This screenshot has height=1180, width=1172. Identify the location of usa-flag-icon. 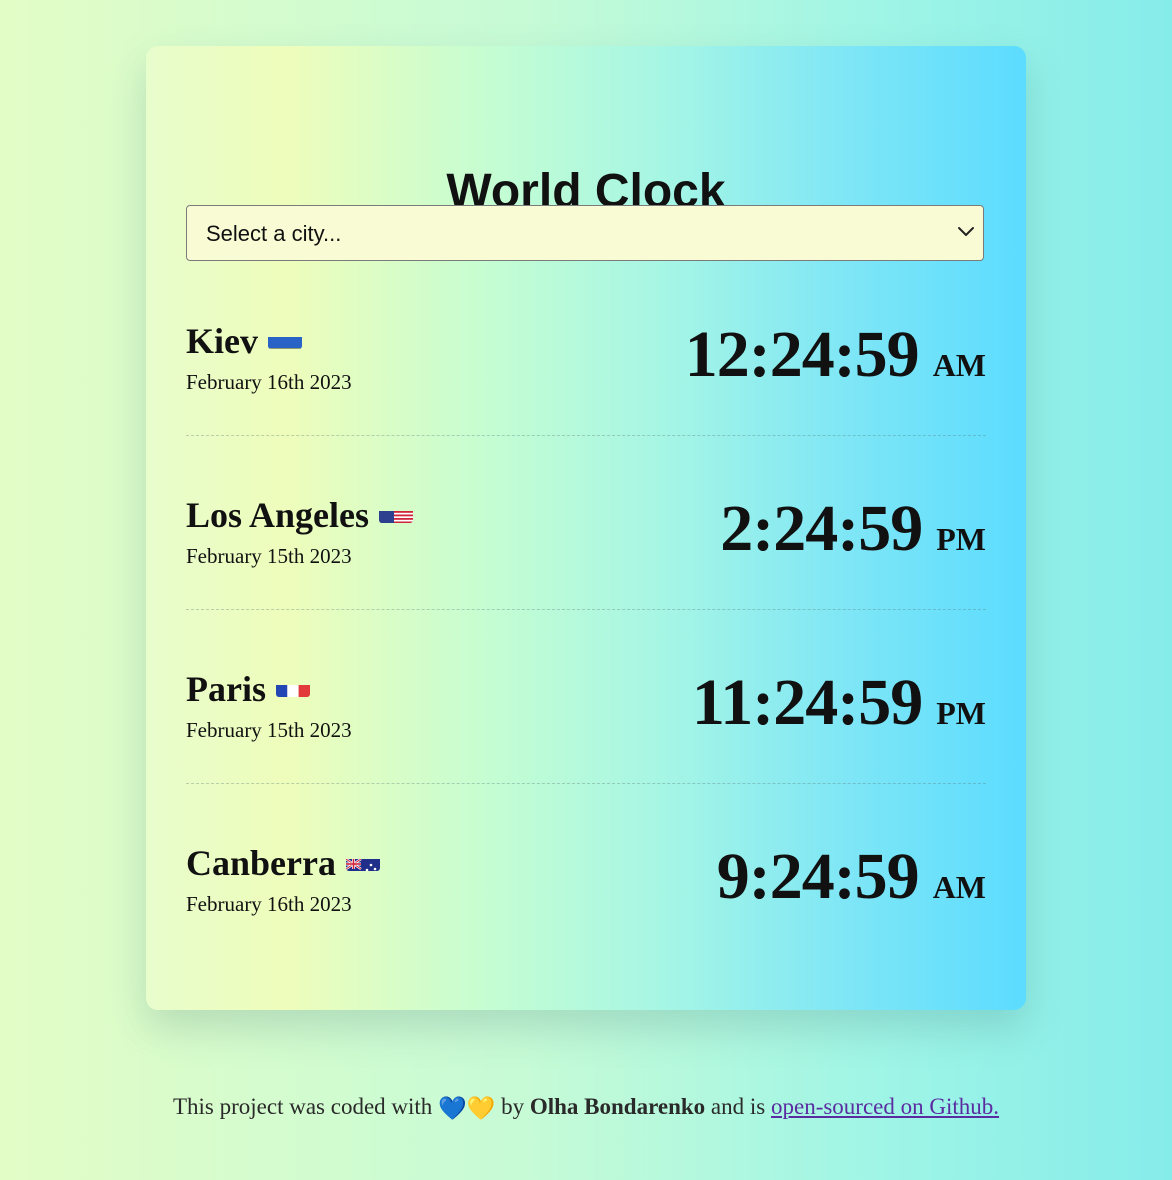
(396, 511).